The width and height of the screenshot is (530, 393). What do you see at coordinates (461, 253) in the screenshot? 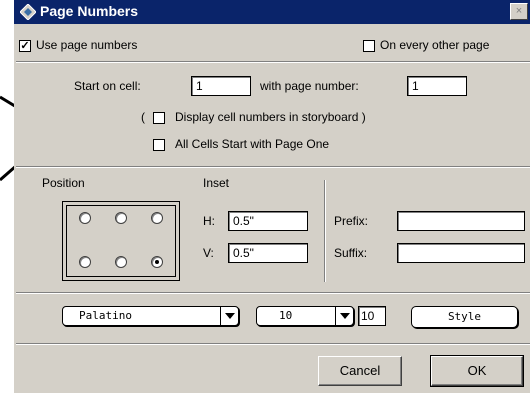
I see `suffix-field` at bounding box center [461, 253].